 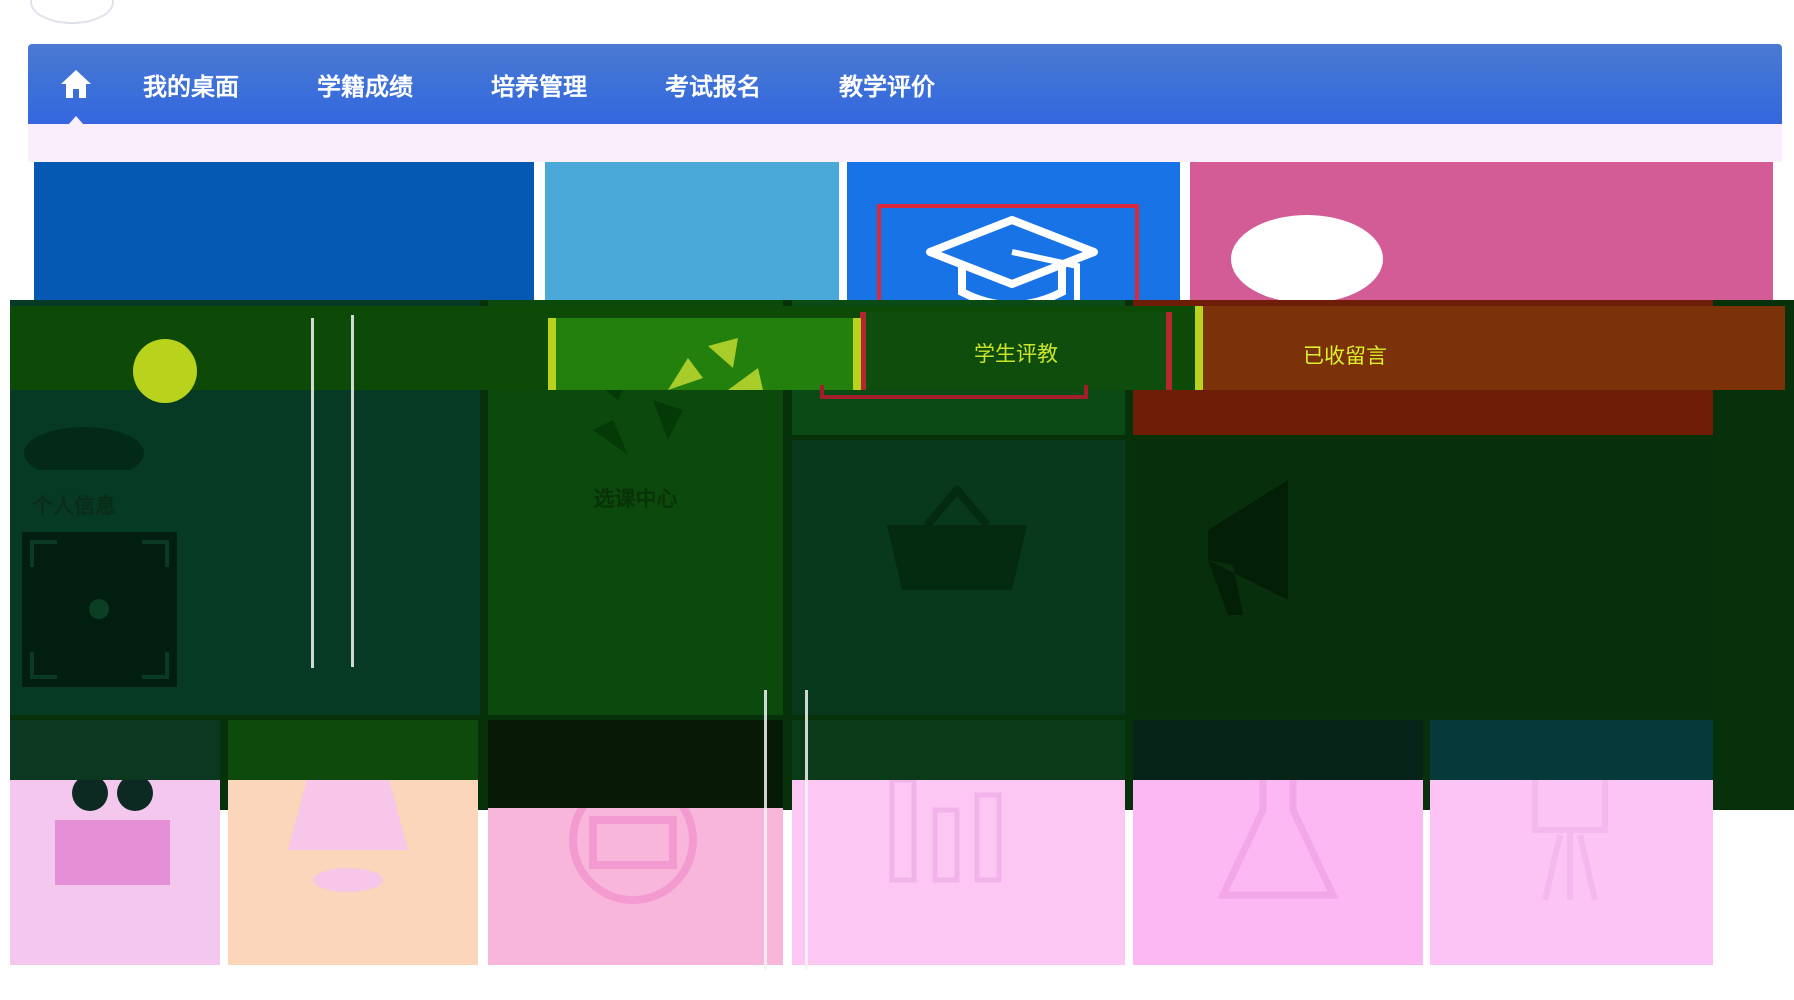 I want to click on megaphone-icon, so click(x=1248, y=547).